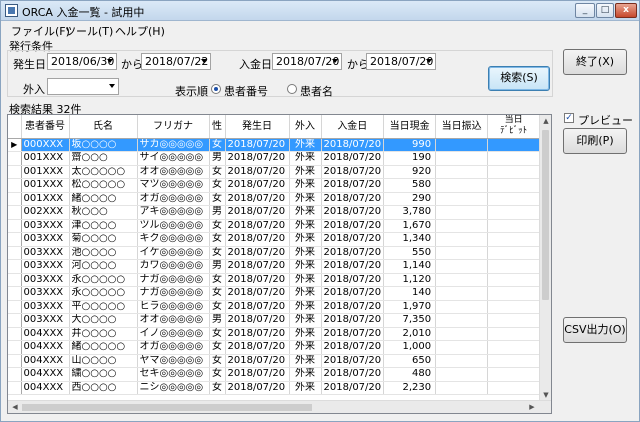 This screenshot has height=422, width=640. Describe the element at coordinates (462, 127) in the screenshot. I see `col-header: 当日振込` at that location.